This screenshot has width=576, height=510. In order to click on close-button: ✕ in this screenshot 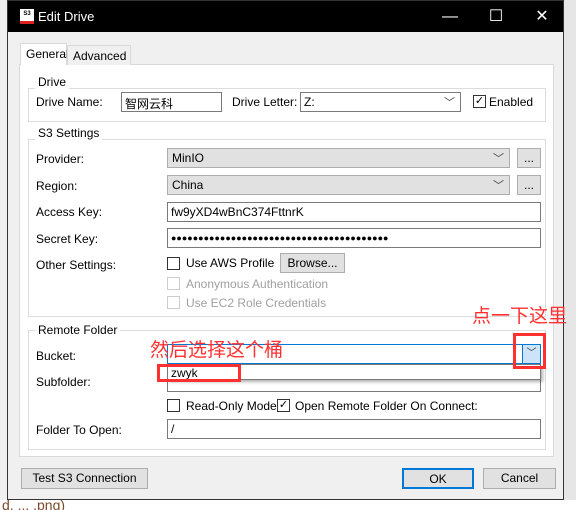, I will do `click(542, 16)`.